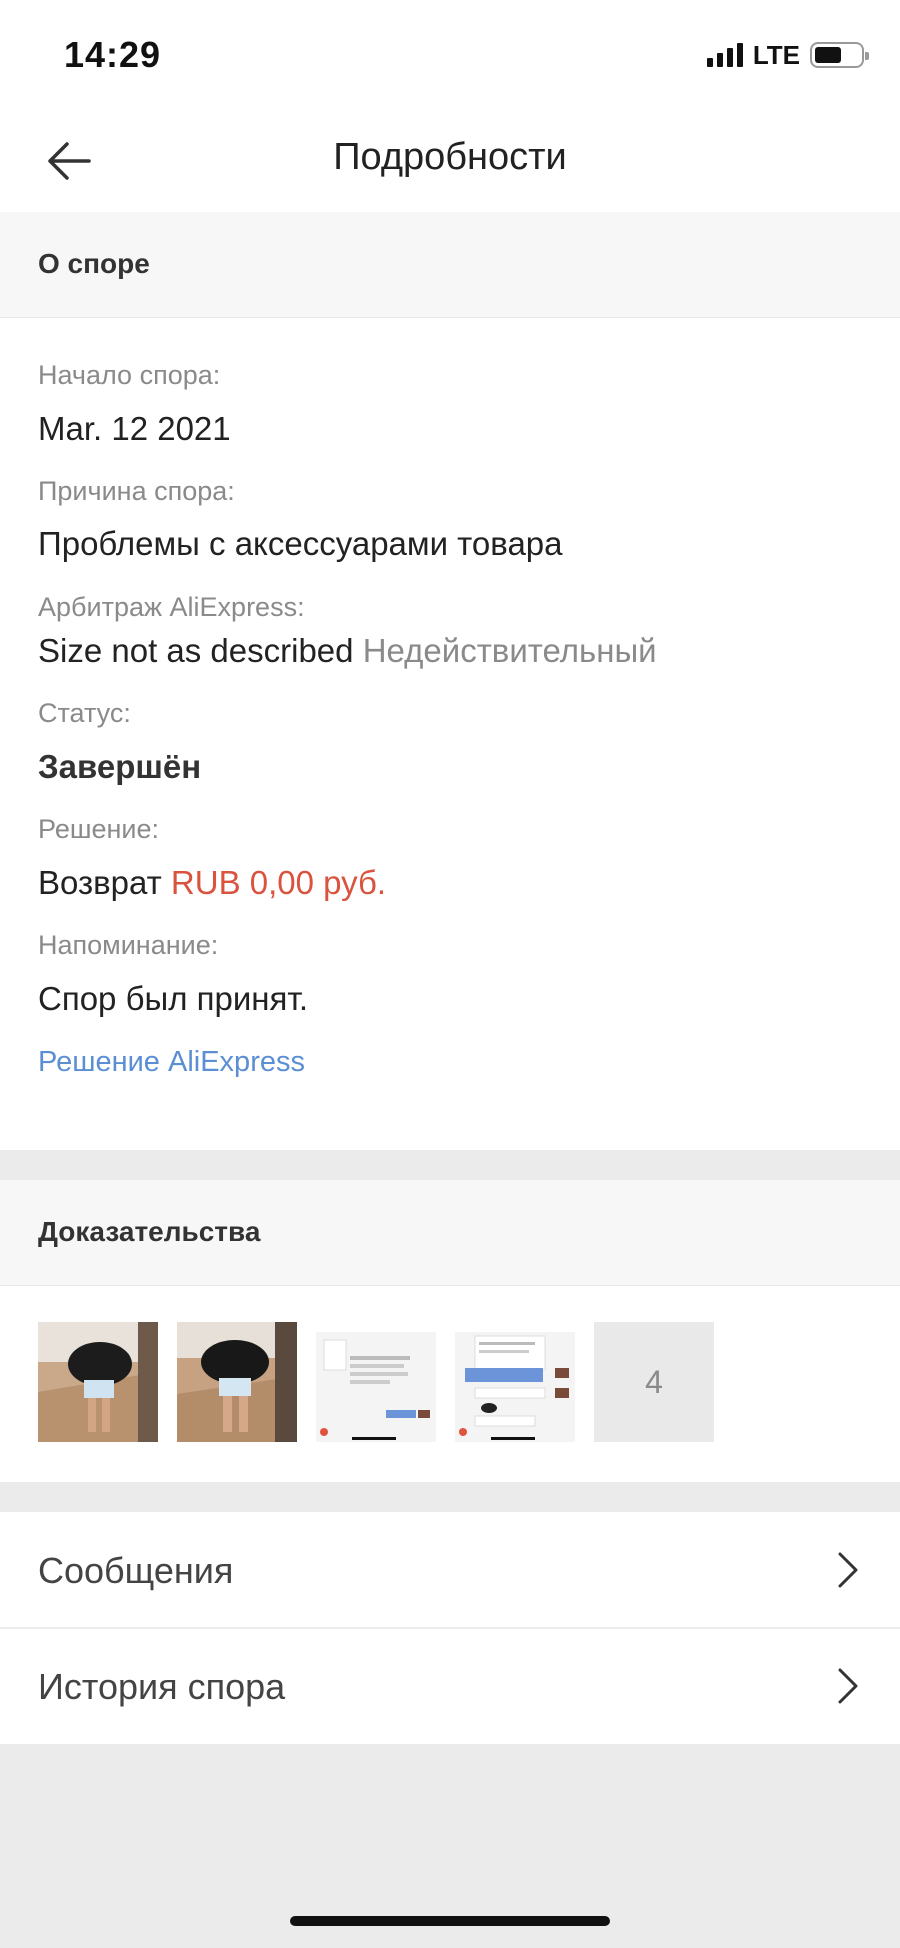 This screenshot has width=900, height=1948. I want to click on dispute-history-row: История спора, so click(450, 1686).